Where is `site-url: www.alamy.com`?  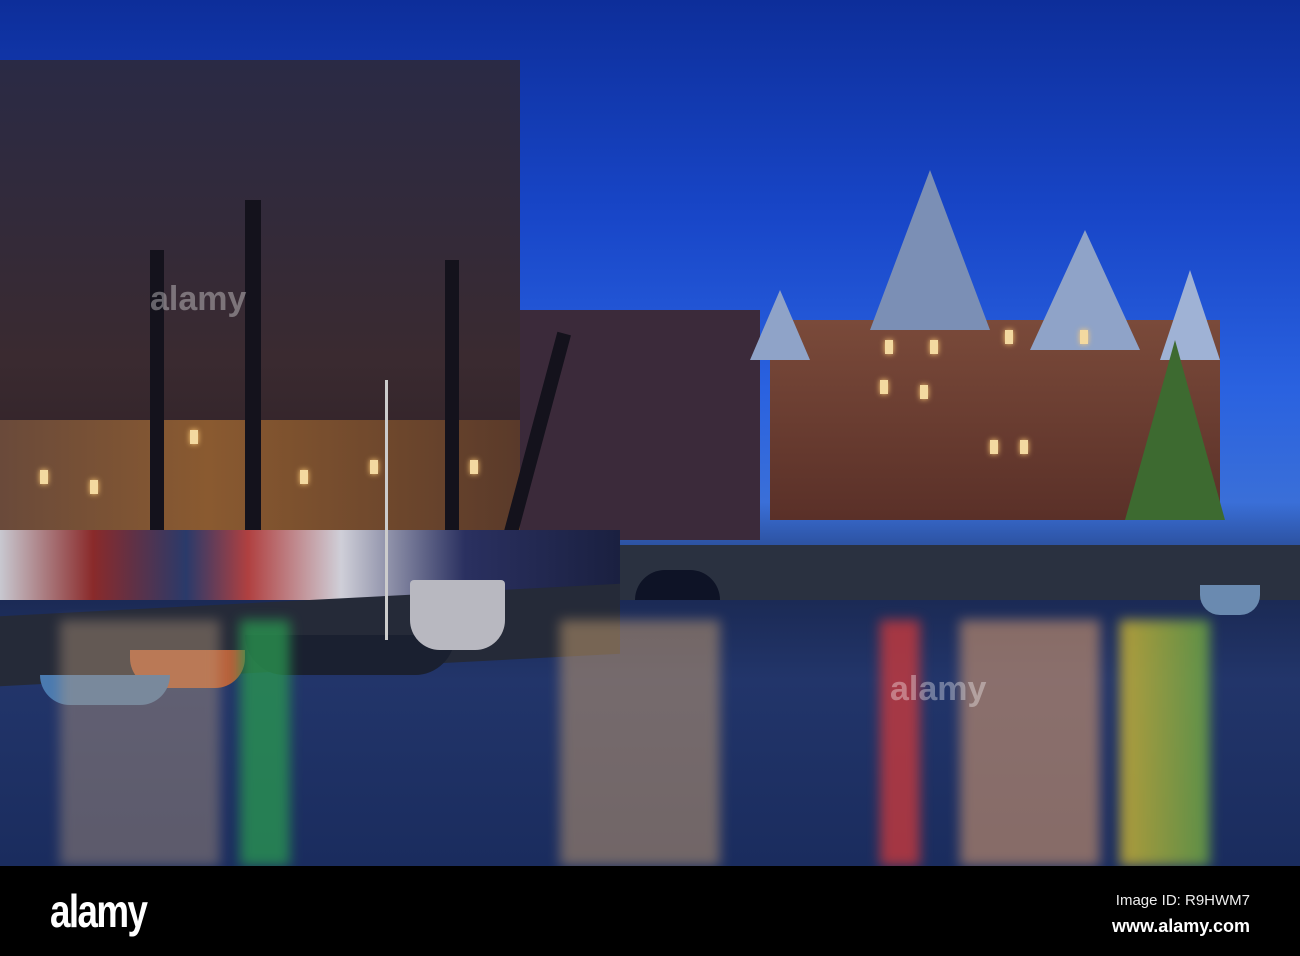
site-url: www.alamy.com is located at coordinates (1180, 926).